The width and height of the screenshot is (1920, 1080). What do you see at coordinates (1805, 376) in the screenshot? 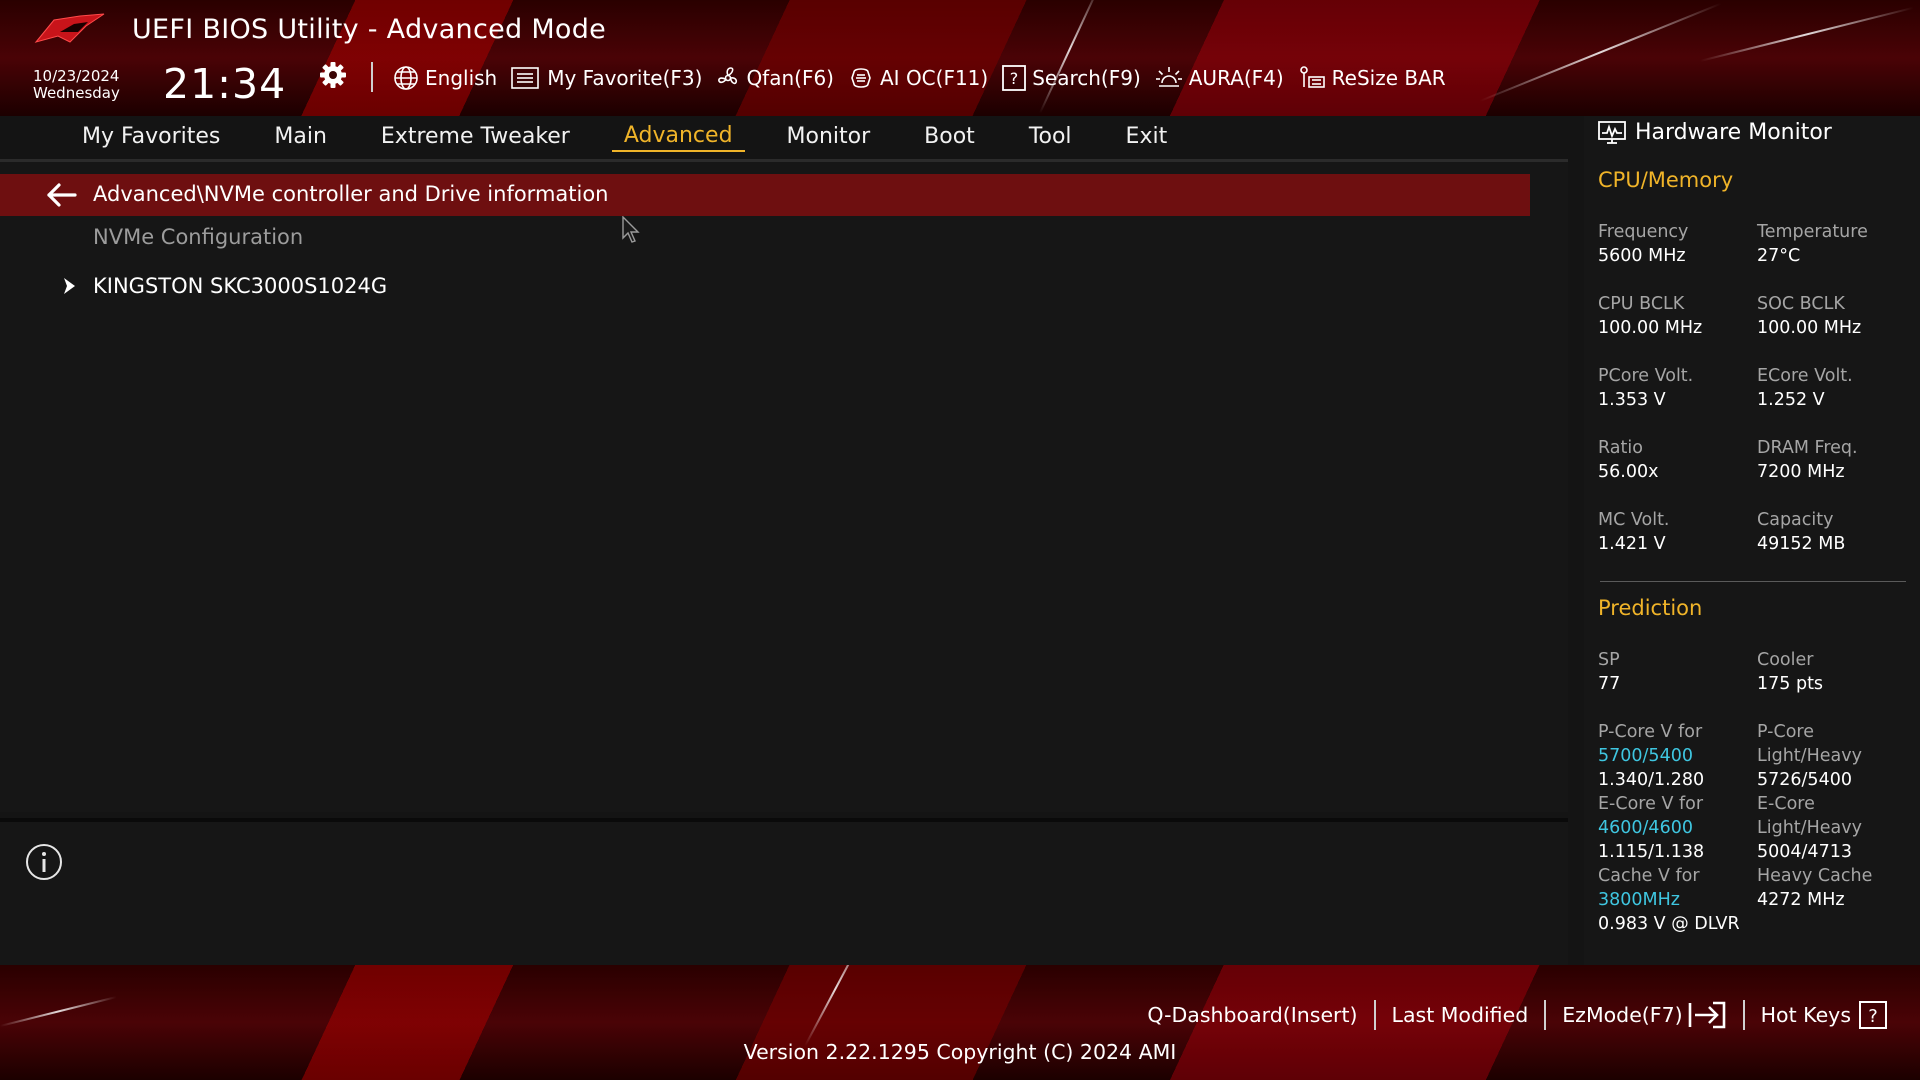
I see `ecore-volt-label: ECore Volt.` at bounding box center [1805, 376].